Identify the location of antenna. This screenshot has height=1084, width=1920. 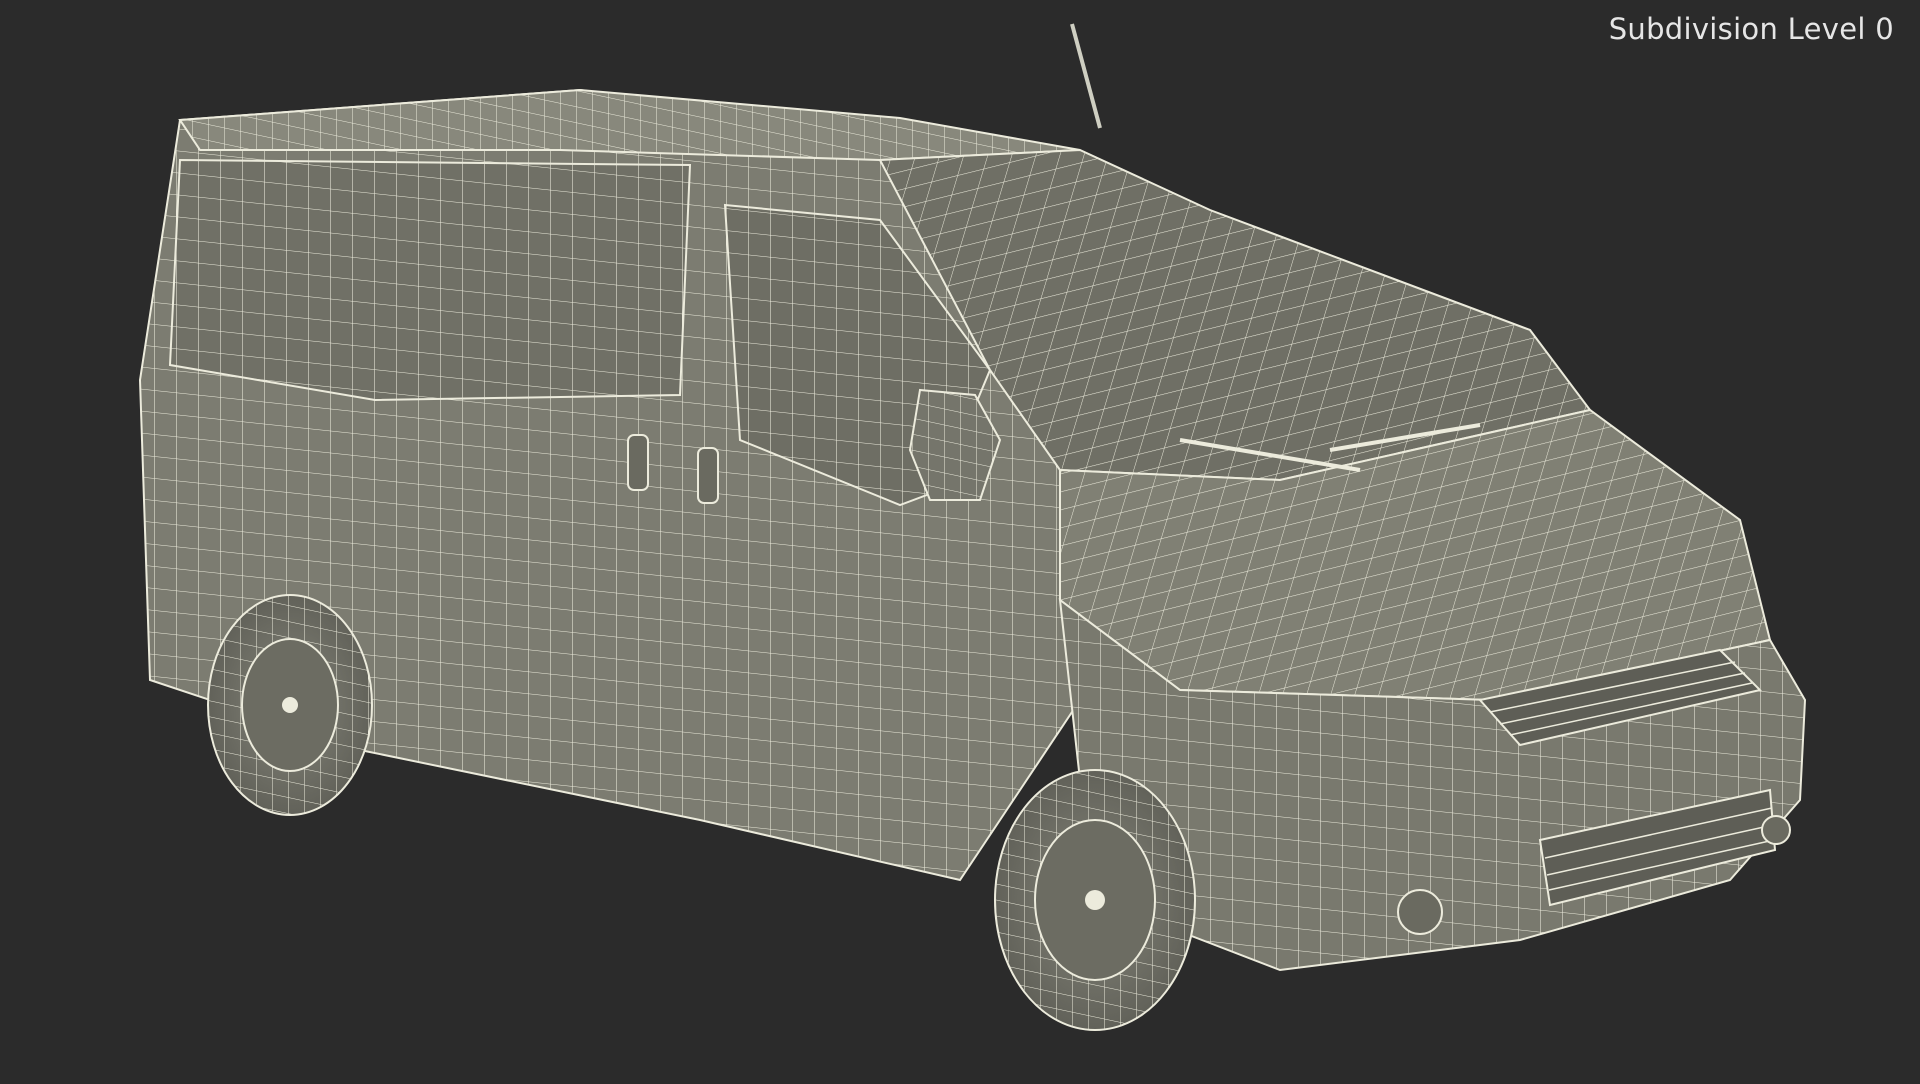
(1086, 76).